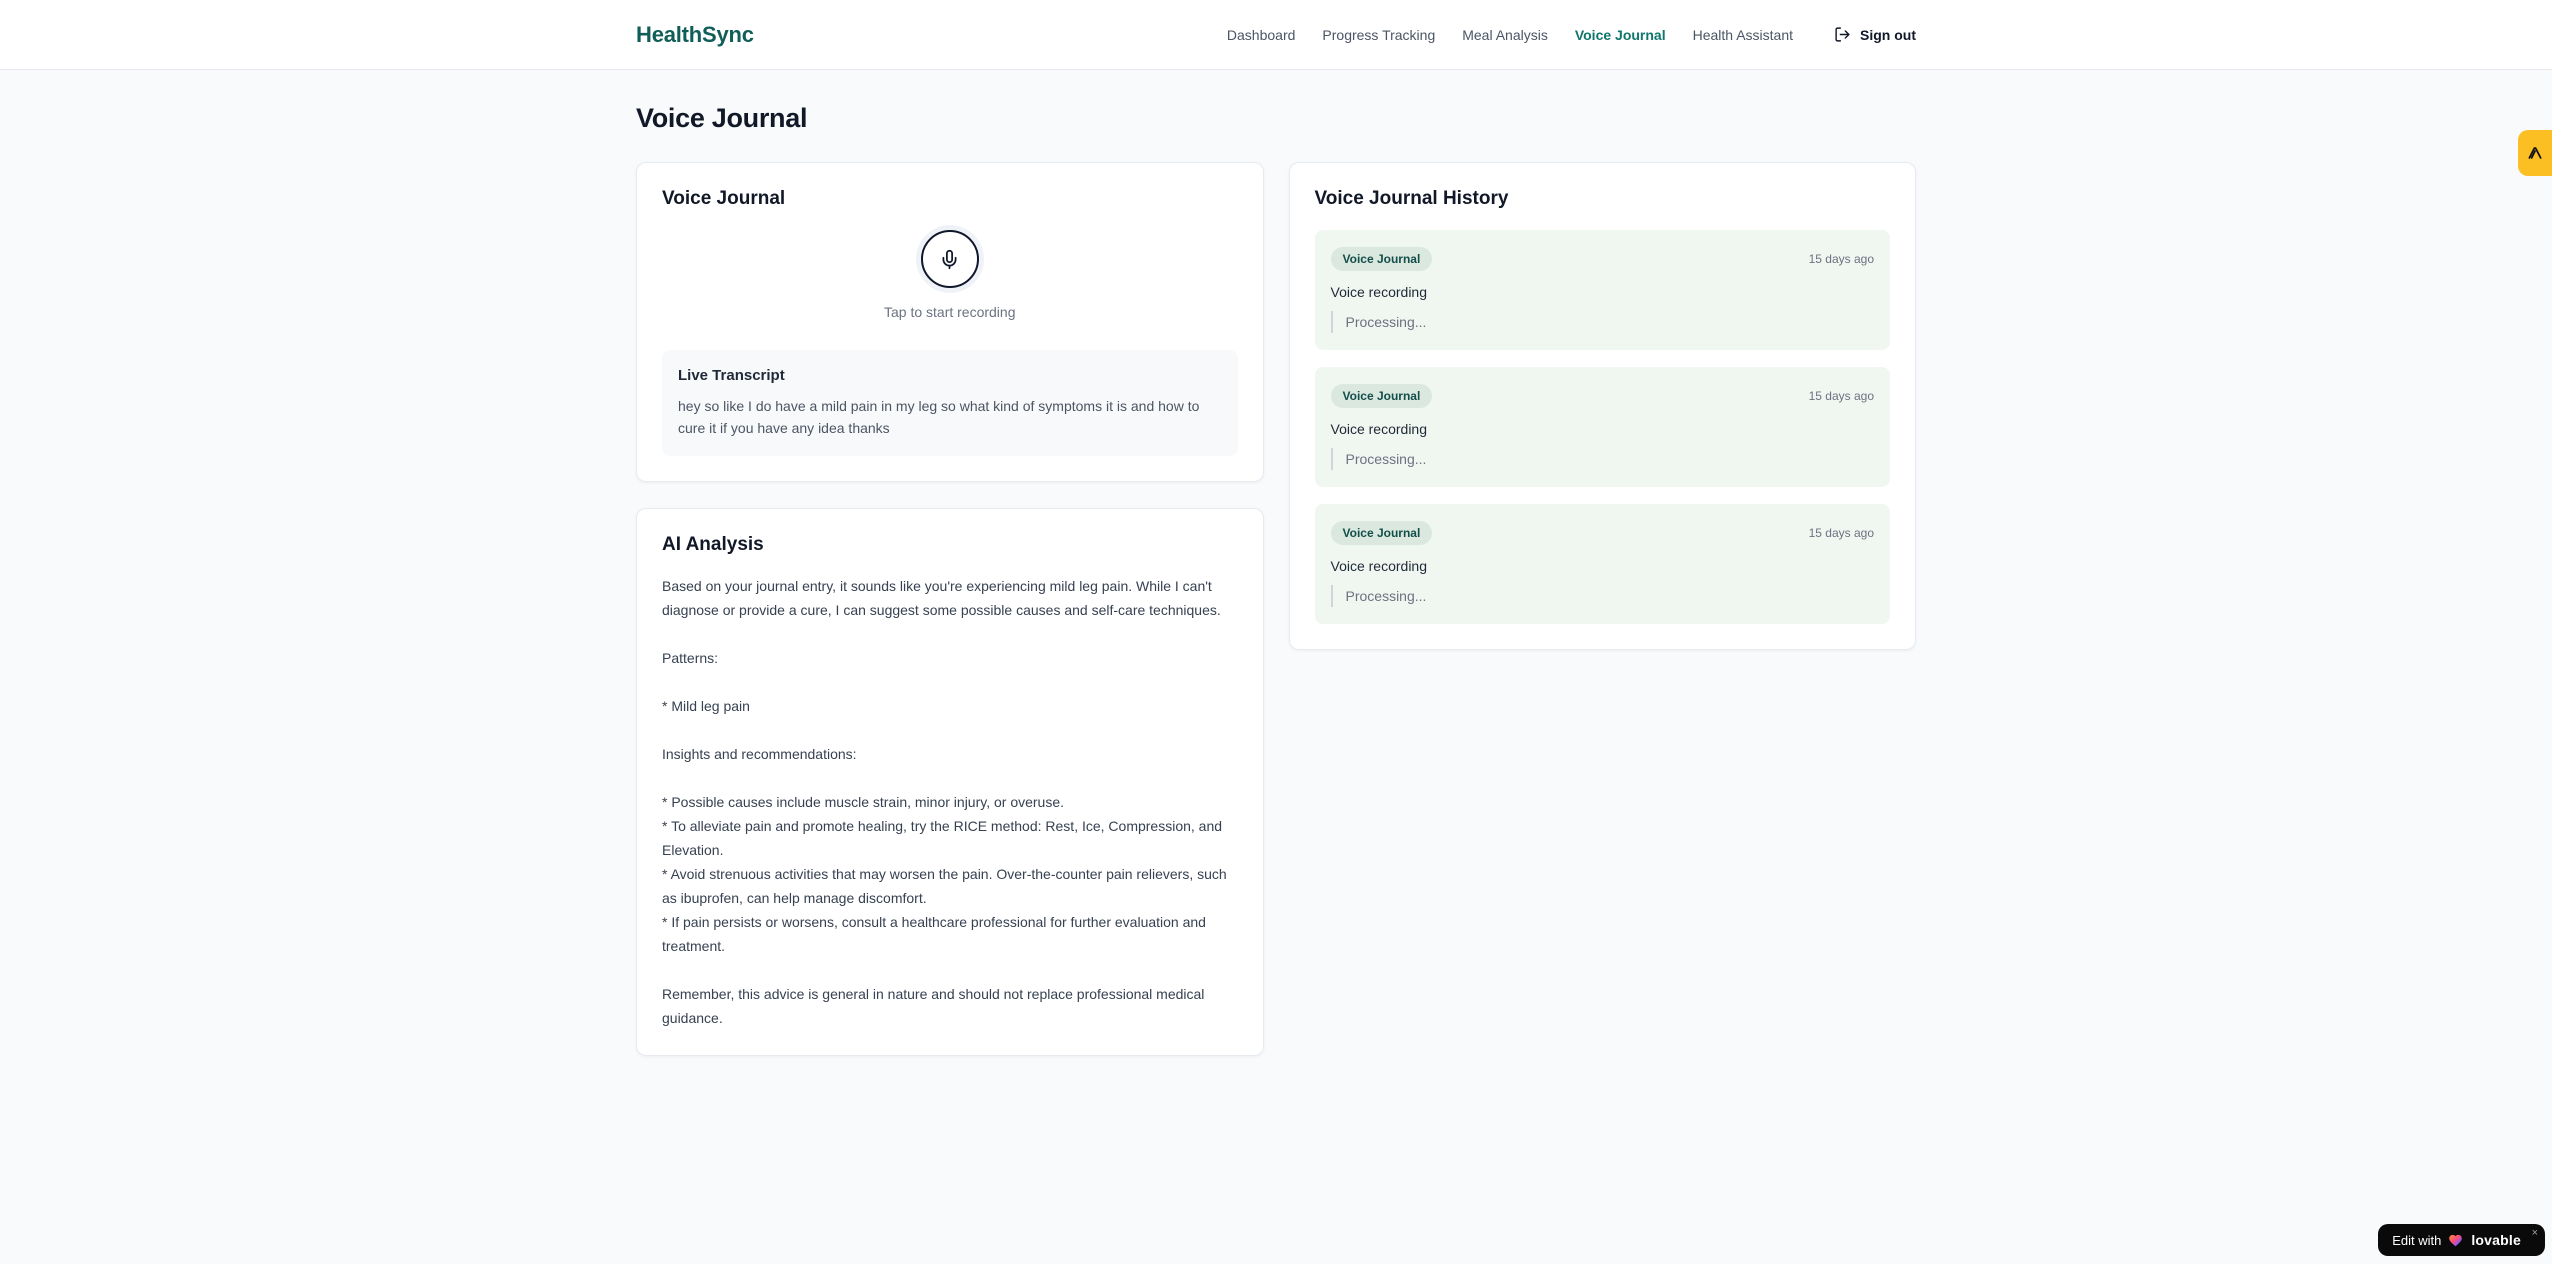 The width and height of the screenshot is (2552, 1264). What do you see at coordinates (1411, 198) in the screenshot?
I see `history-card-title: Voice Journal History` at bounding box center [1411, 198].